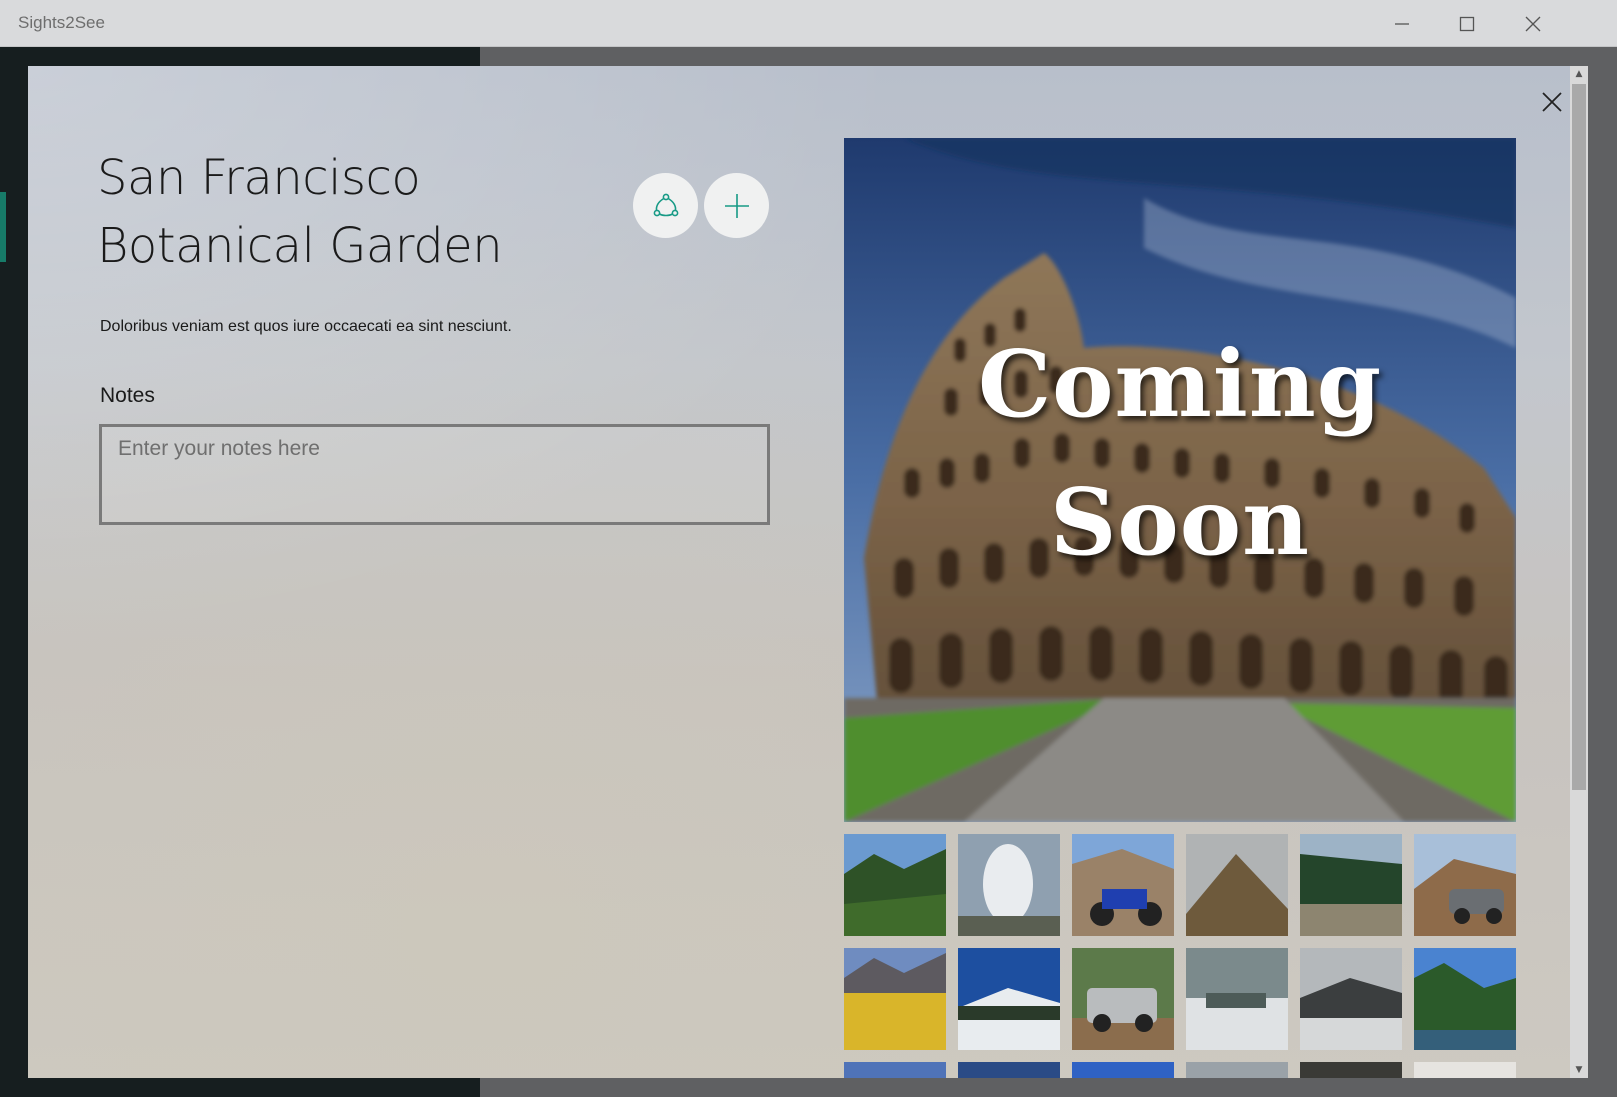 Image resolution: width=1617 pixels, height=1097 pixels. Describe the element at coordinates (127, 395) in the screenshot. I see `notes-label: Notes` at that location.